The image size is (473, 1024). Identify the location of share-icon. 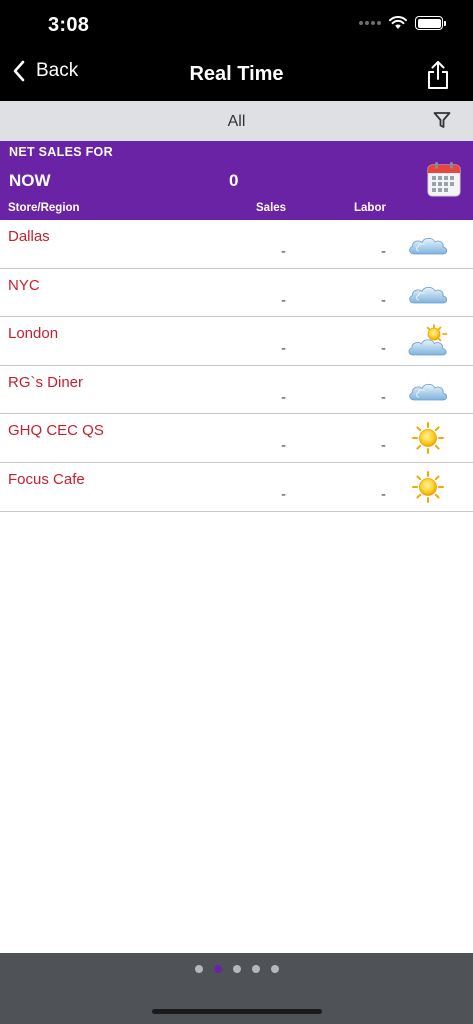
(438, 75).